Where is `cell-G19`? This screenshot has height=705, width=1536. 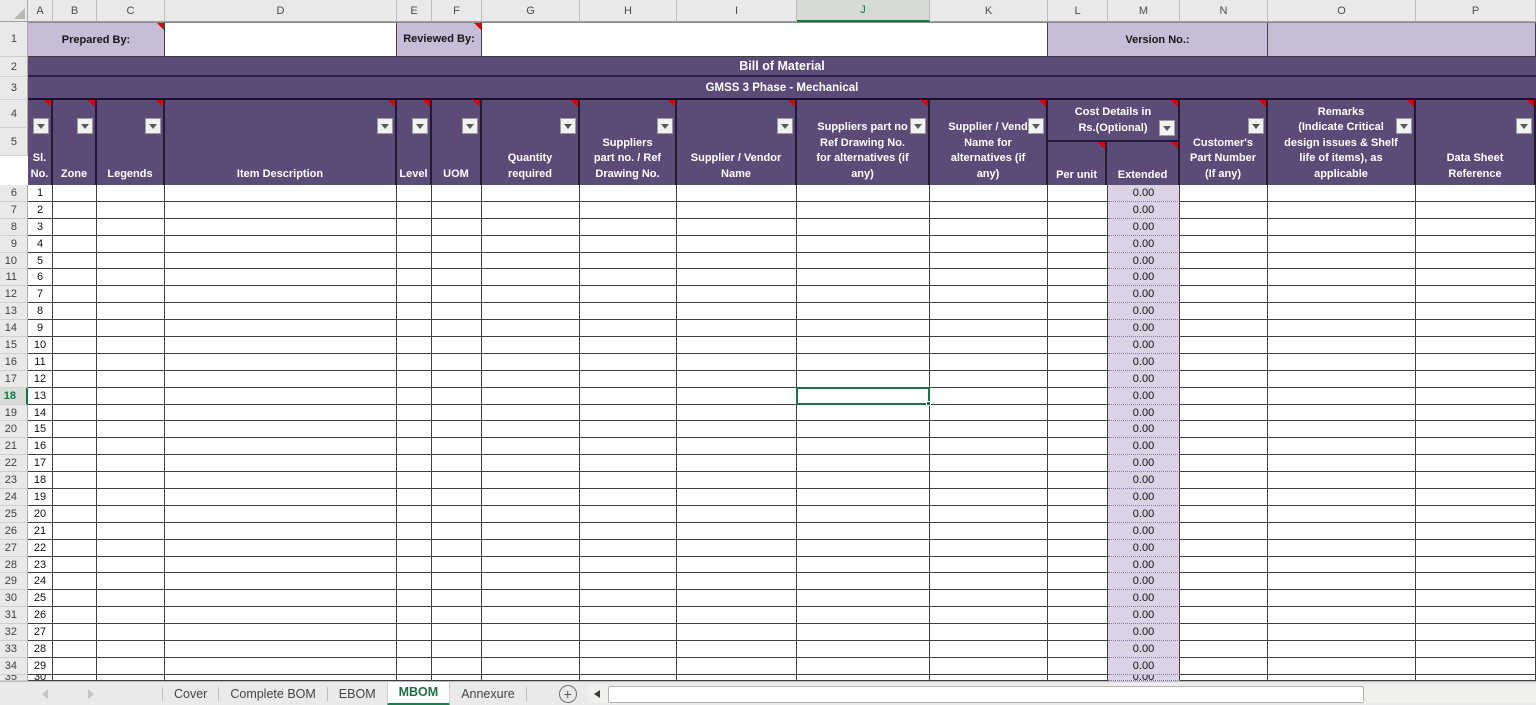
cell-G19 is located at coordinates (531, 413).